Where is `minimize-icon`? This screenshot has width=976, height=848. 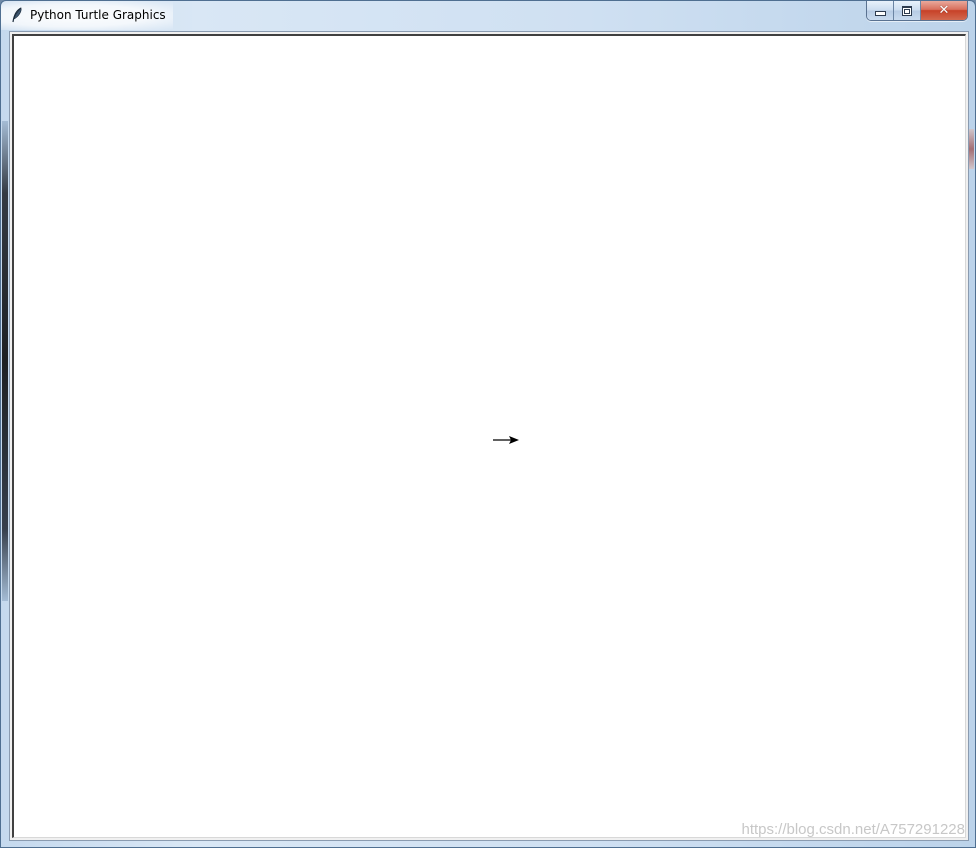
minimize-icon is located at coordinates (880, 13).